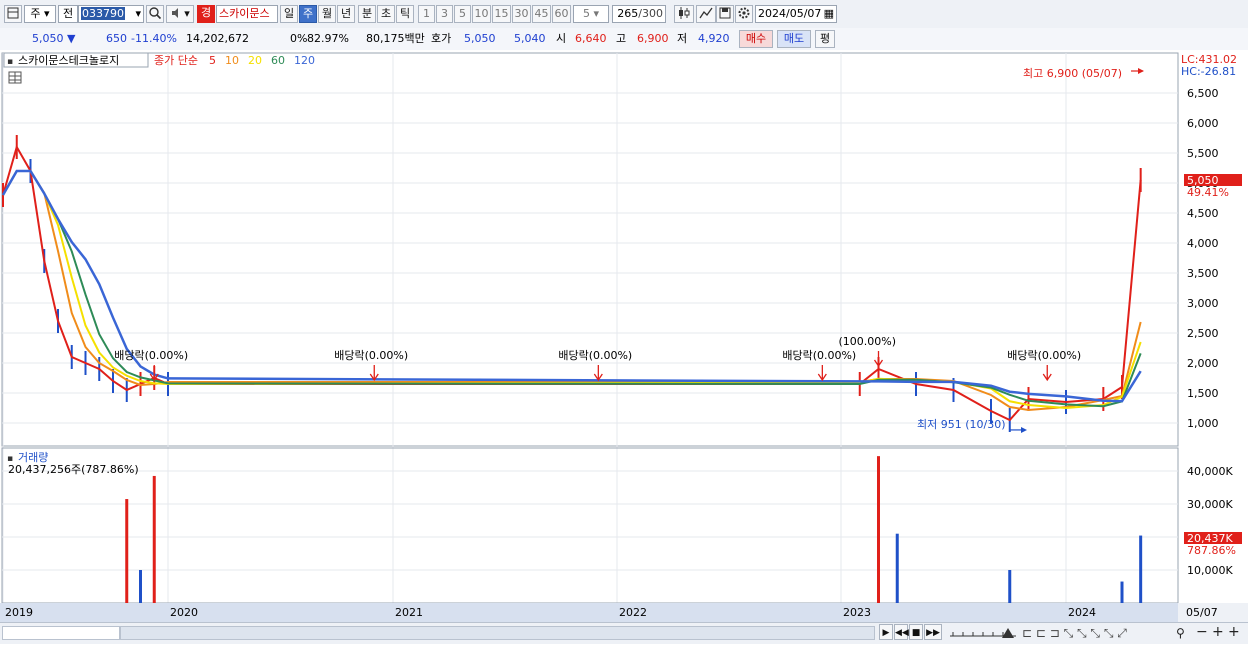  What do you see at coordinates (1074, 633) in the screenshot?
I see `draw-tools-icon: ⊏ ⊏ ⊐ ⤡ ⤡ ⤡ ⤡ ⤢` at bounding box center [1074, 633].